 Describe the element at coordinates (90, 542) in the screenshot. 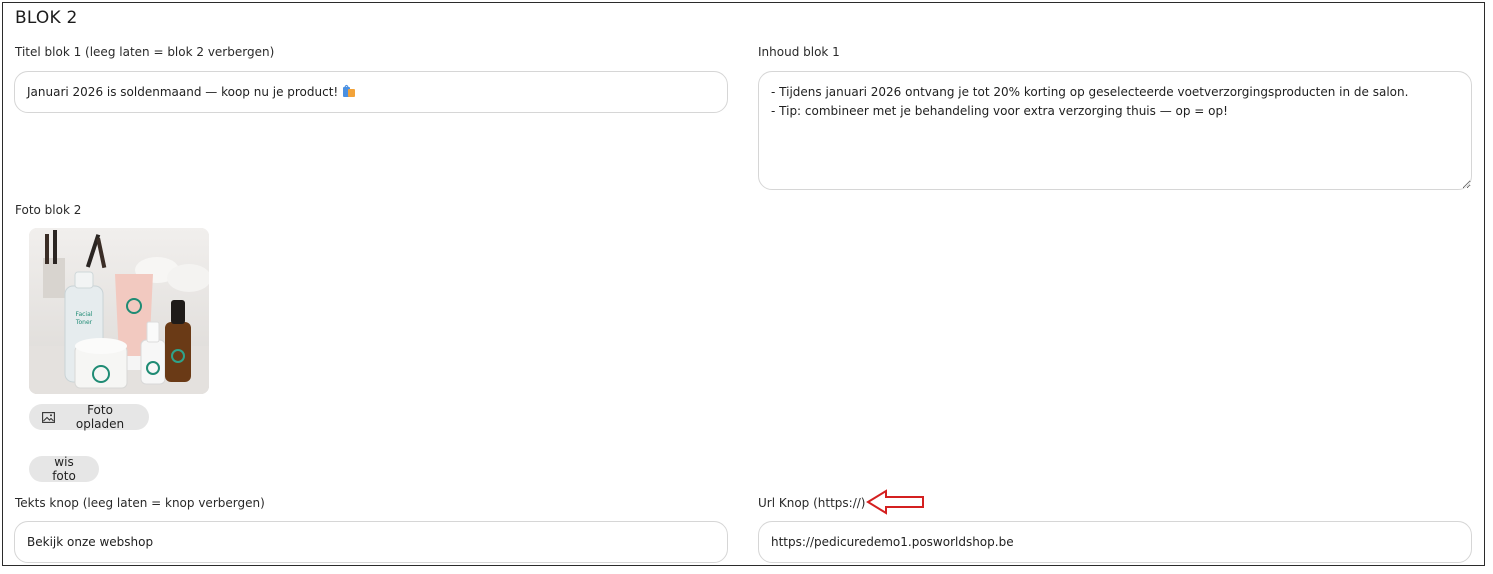

I see `button-text-input-value: Bekijk onze webshop` at that location.